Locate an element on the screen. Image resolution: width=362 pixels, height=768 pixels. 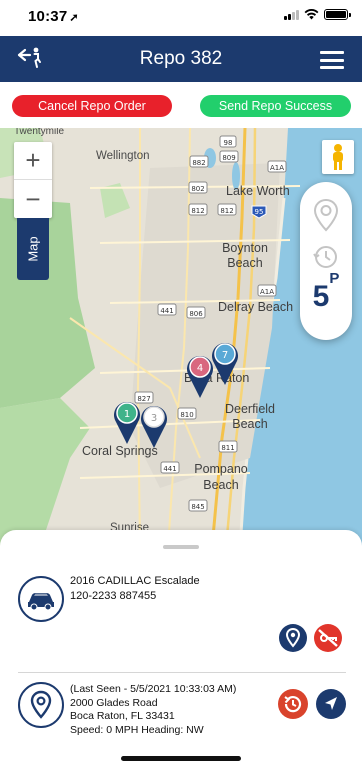
status-icons is located at coordinates (317, 14).